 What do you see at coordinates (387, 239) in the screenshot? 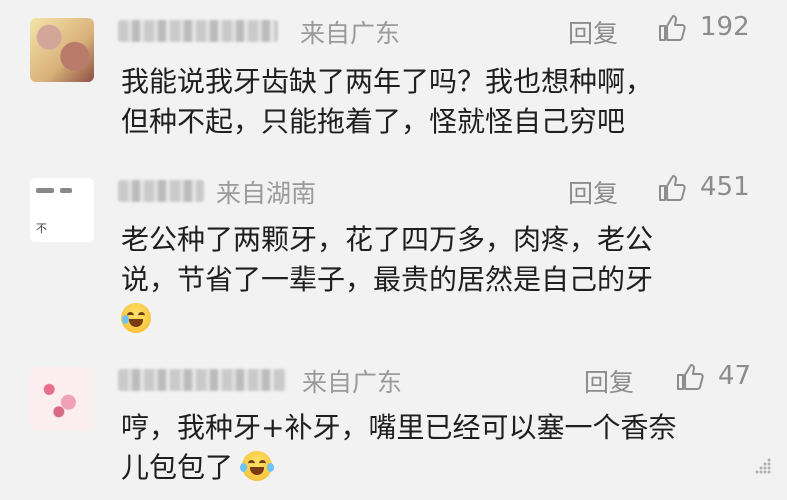
I see `comment-line: 老公种了两颗牙，花了四万多，肉疼，老公` at bounding box center [387, 239].